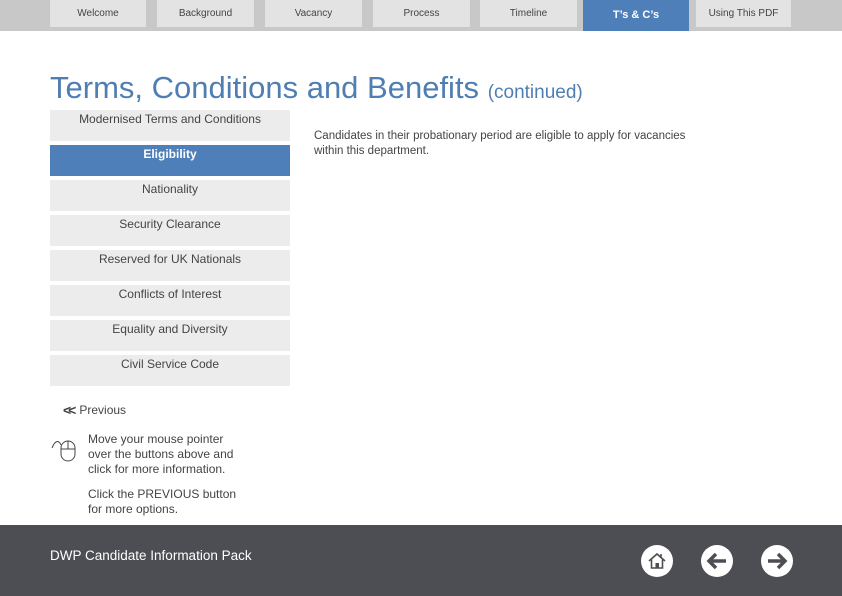 The width and height of the screenshot is (842, 596). What do you see at coordinates (170, 195) in the screenshot?
I see `menu-item-nationality: Nationality` at bounding box center [170, 195].